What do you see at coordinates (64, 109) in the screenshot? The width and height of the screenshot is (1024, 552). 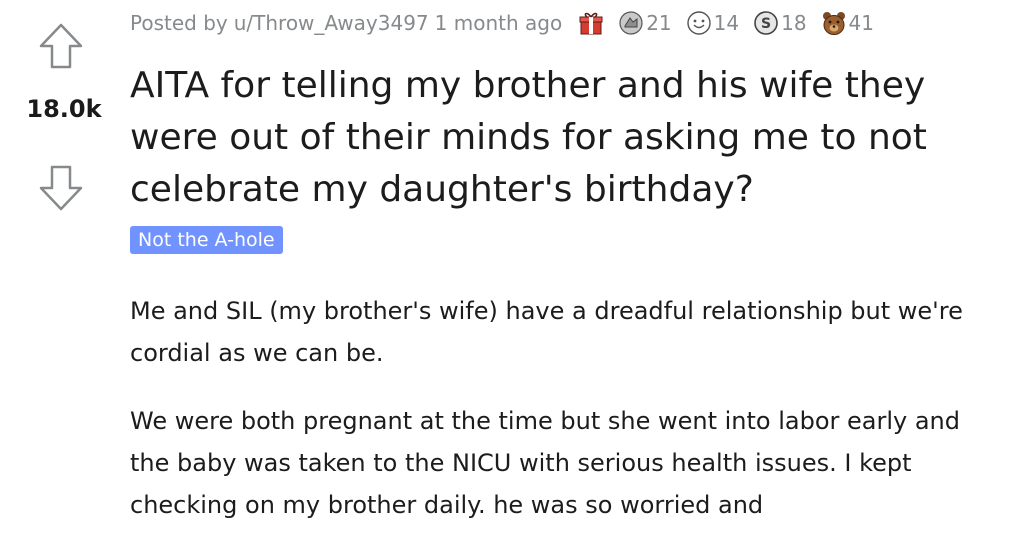 I see `vote-score: 18.0k` at bounding box center [64, 109].